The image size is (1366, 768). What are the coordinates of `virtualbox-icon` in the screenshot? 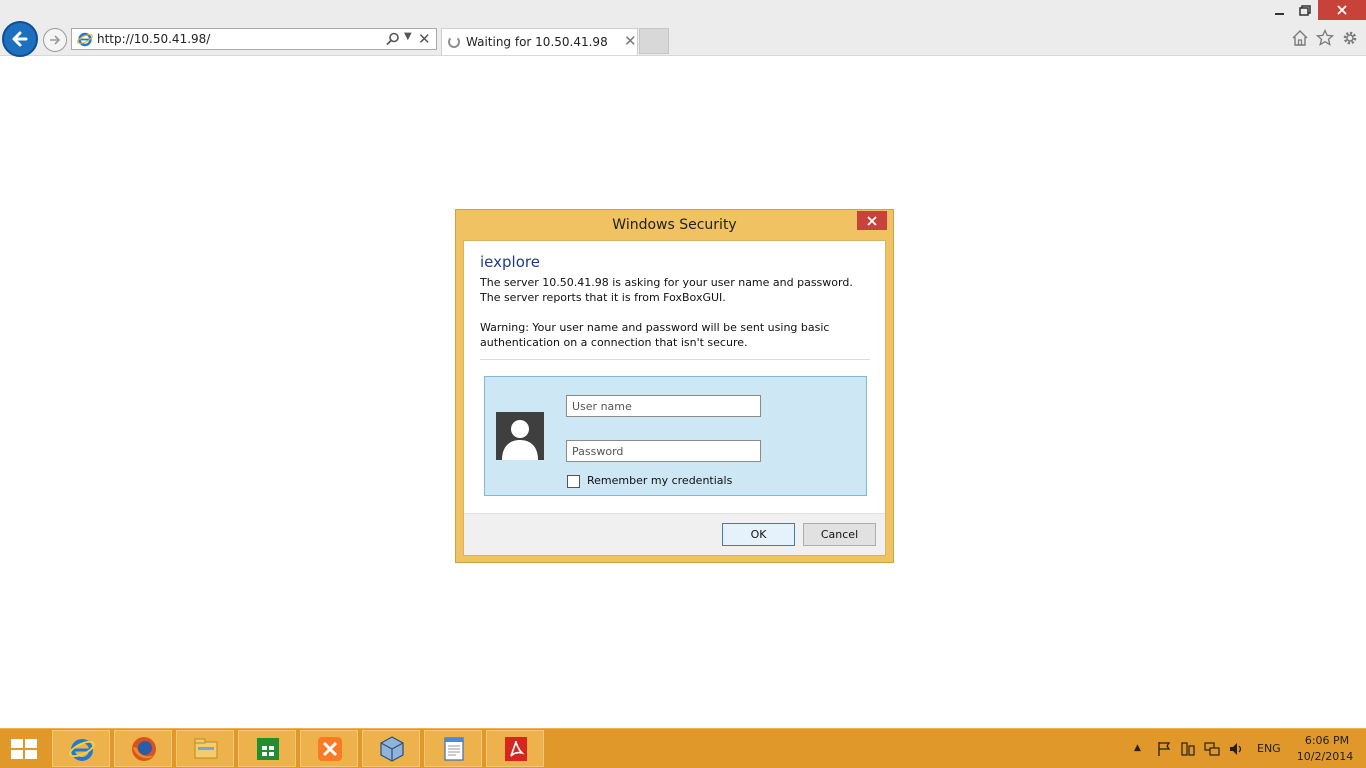 It's located at (392, 749).